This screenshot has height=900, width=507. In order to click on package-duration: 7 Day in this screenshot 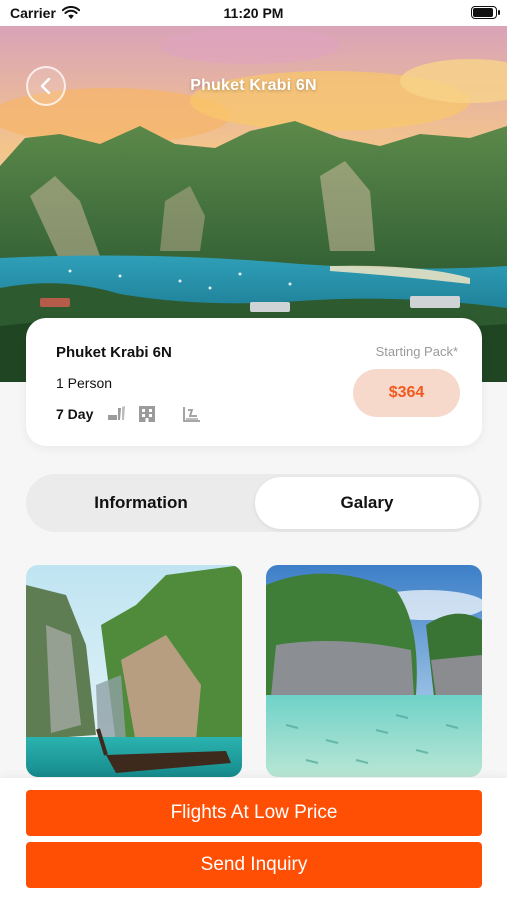, I will do `click(75, 414)`.